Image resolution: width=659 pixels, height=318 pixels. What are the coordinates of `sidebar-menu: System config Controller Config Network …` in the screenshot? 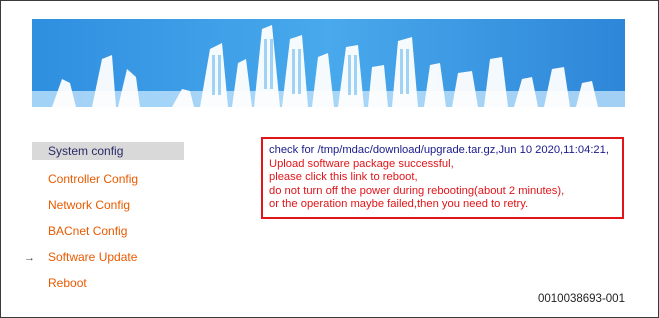 It's located at (104, 220).